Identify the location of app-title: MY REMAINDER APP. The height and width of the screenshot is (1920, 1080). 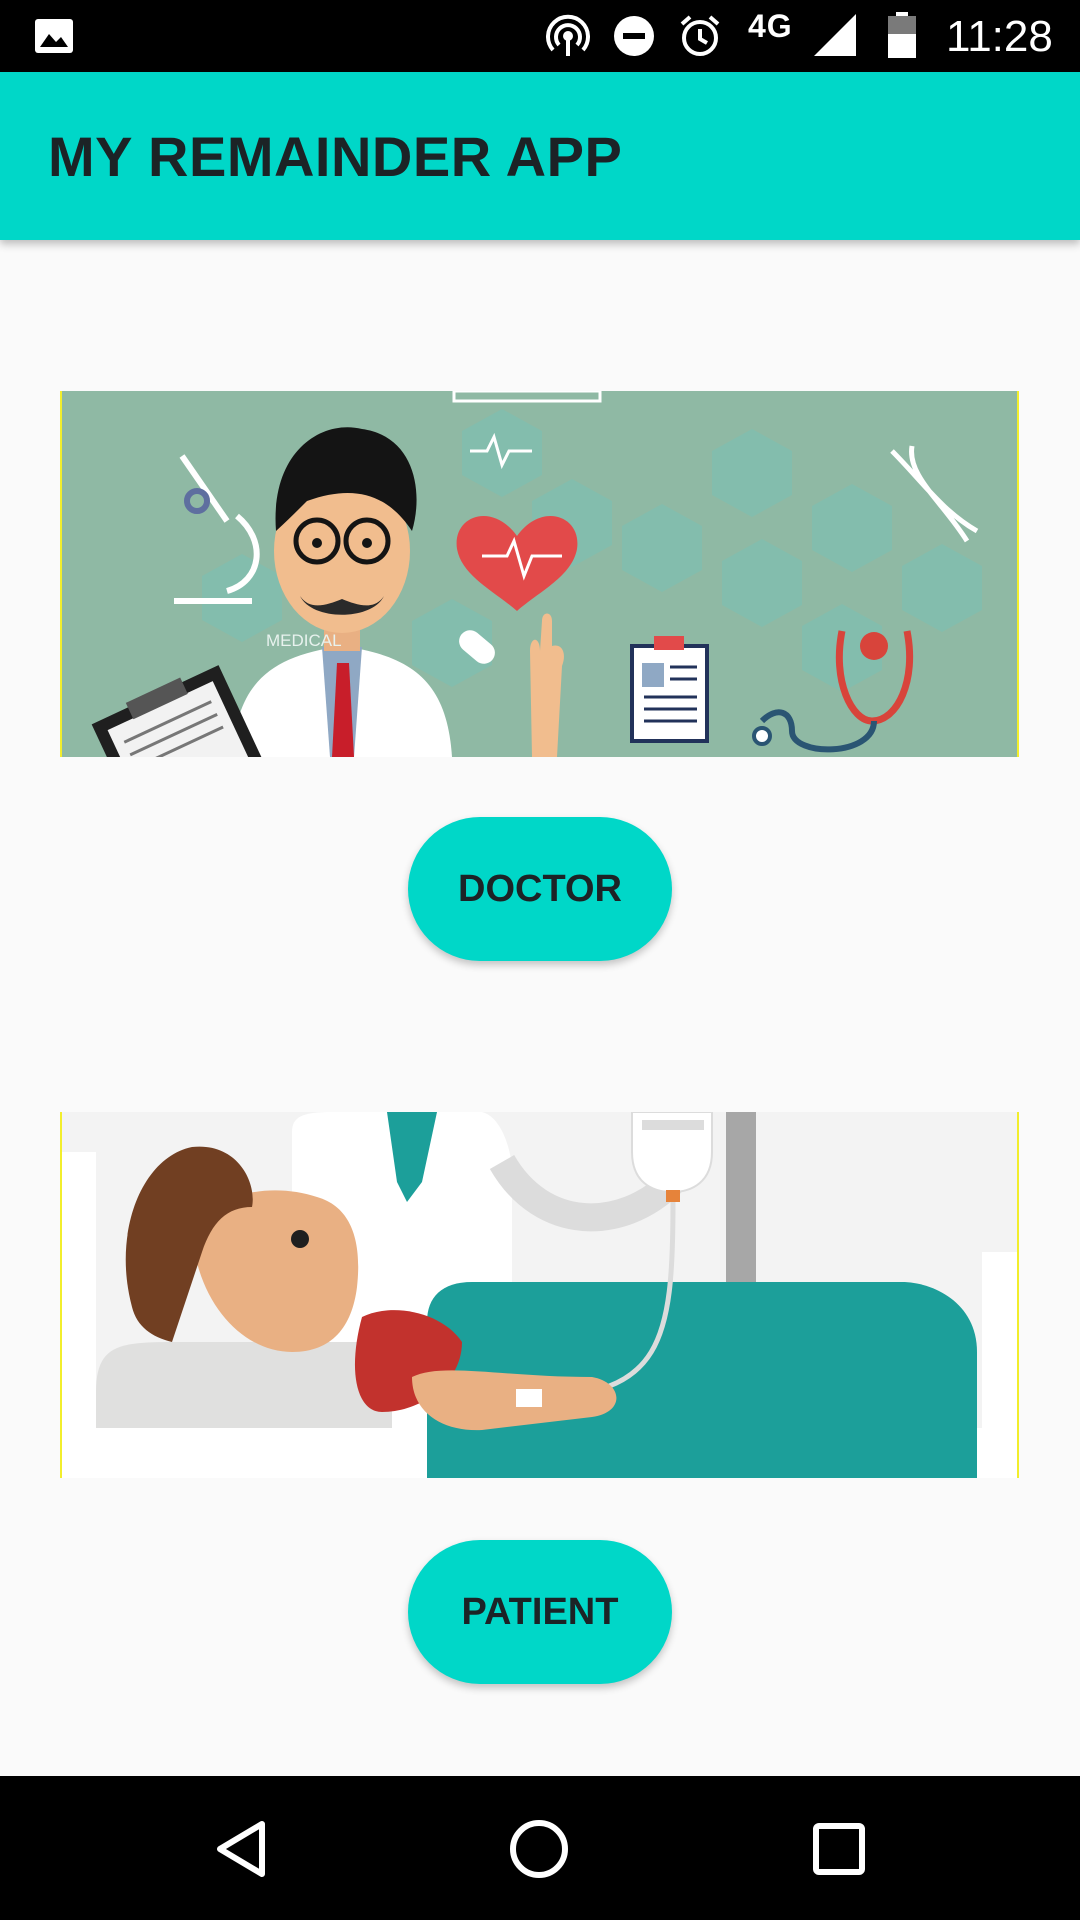
(335, 156).